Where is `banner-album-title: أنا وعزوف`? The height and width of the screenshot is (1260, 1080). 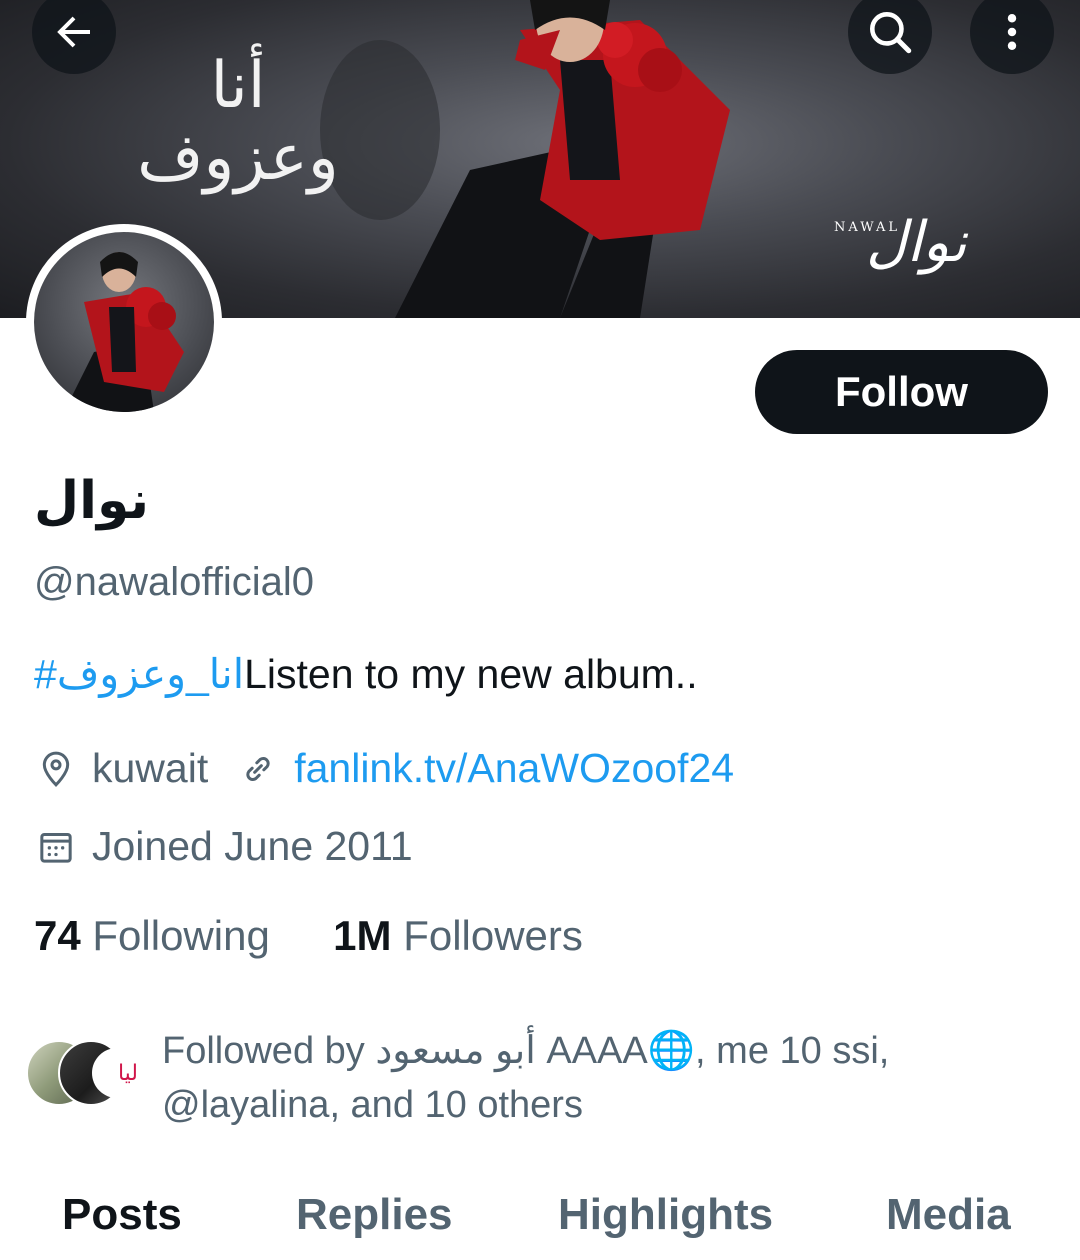 banner-album-title: أنا وعزوف is located at coordinates (238, 122).